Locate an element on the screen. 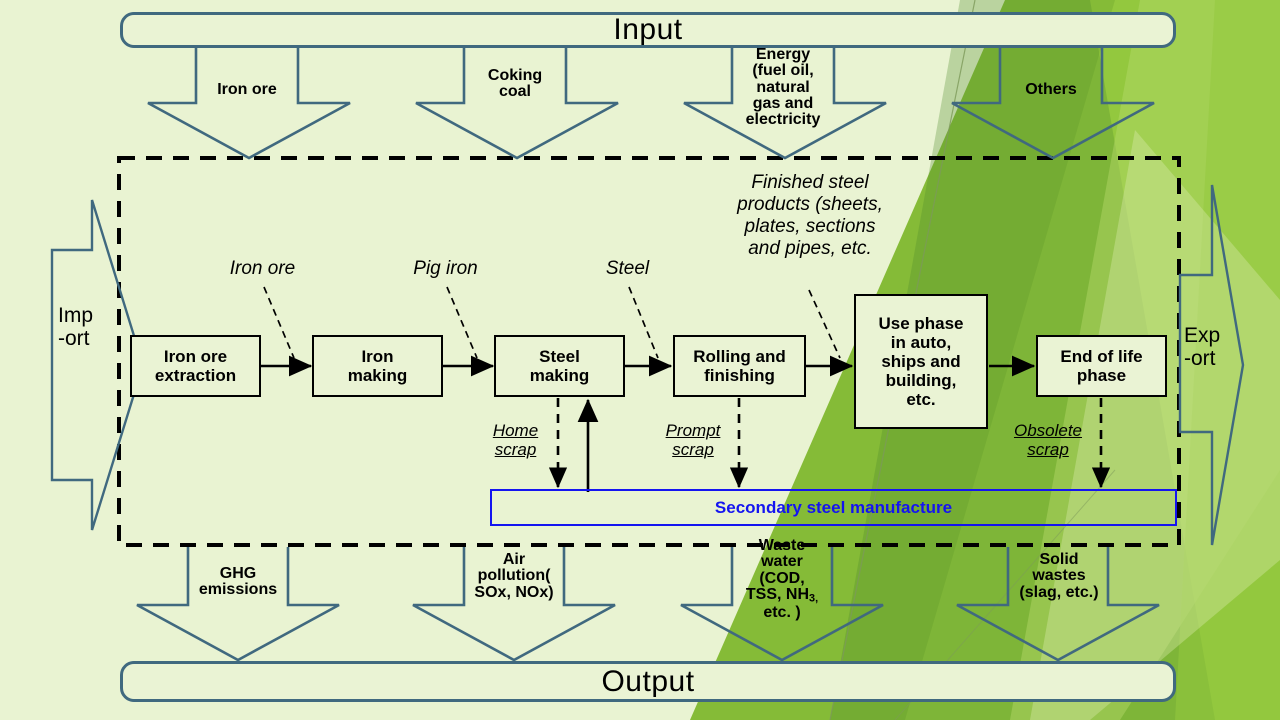 This screenshot has width=1280, height=720. input-bar: Input is located at coordinates (648, 30).